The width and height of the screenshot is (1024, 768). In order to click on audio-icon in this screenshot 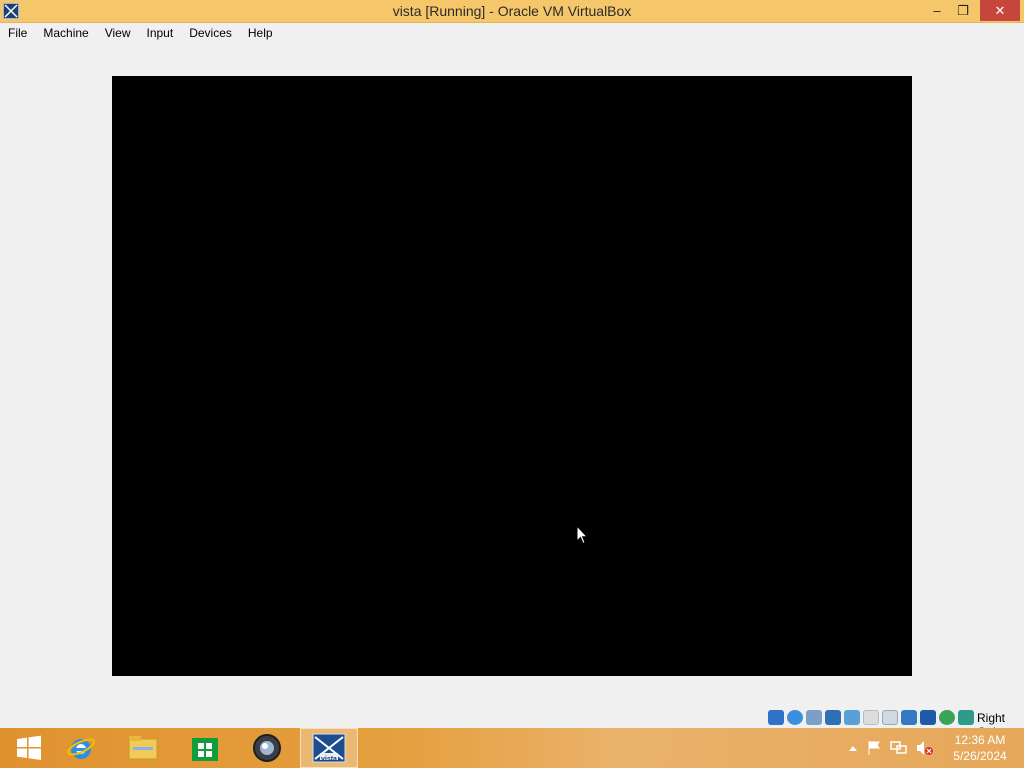, I will do `click(814, 717)`.